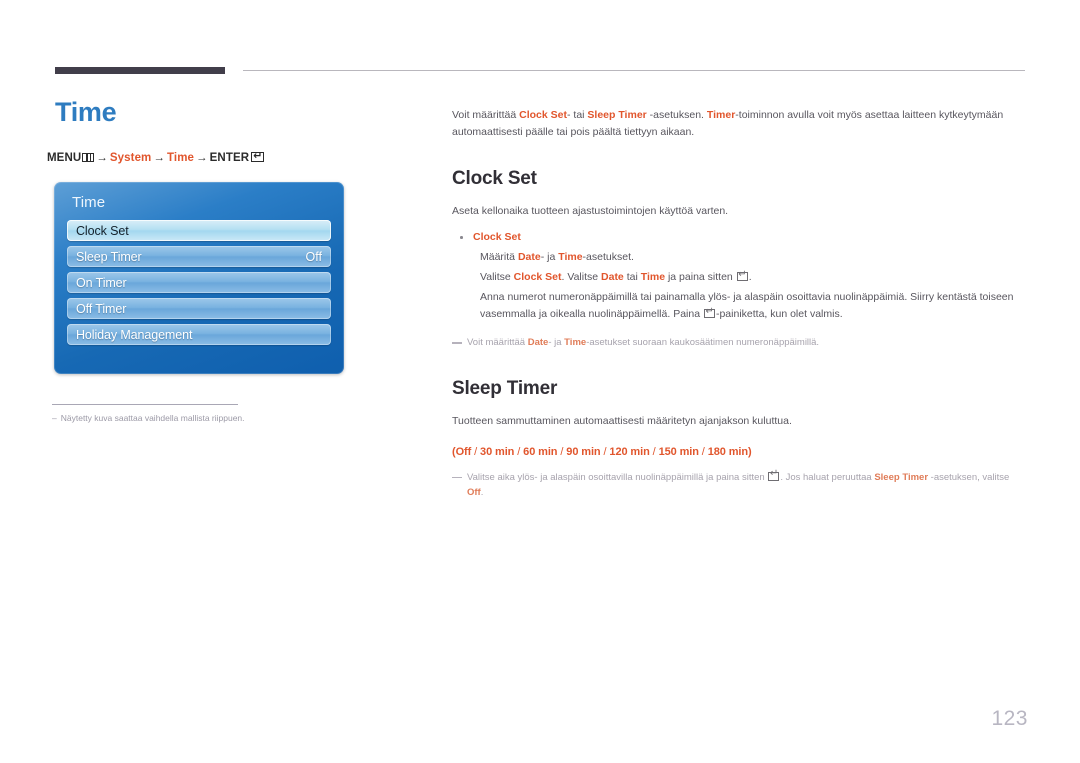 The width and height of the screenshot is (1080, 763). What do you see at coordinates (505, 388) in the screenshot?
I see `section-heading-sleep-timer: Sleep Timer` at bounding box center [505, 388].